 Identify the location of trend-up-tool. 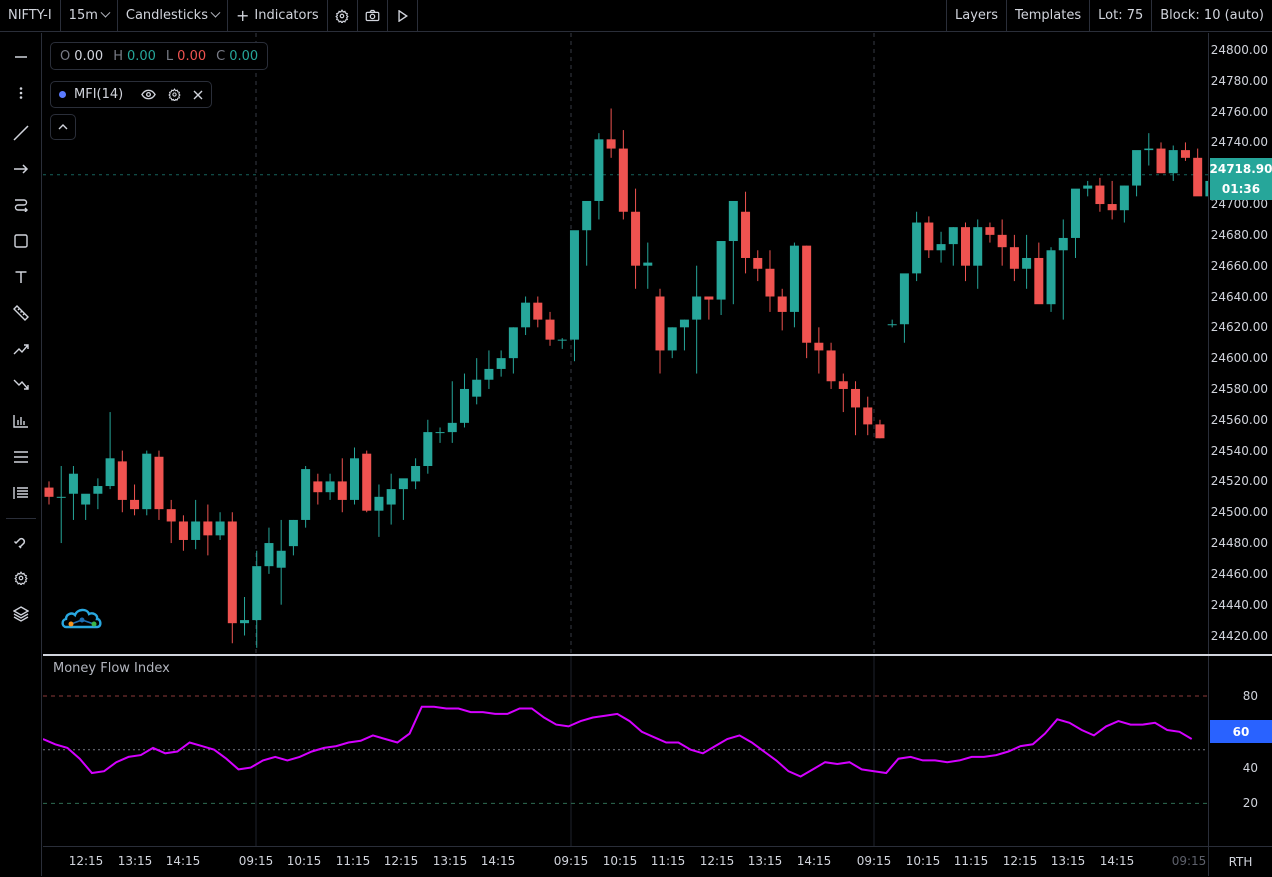
(21, 349).